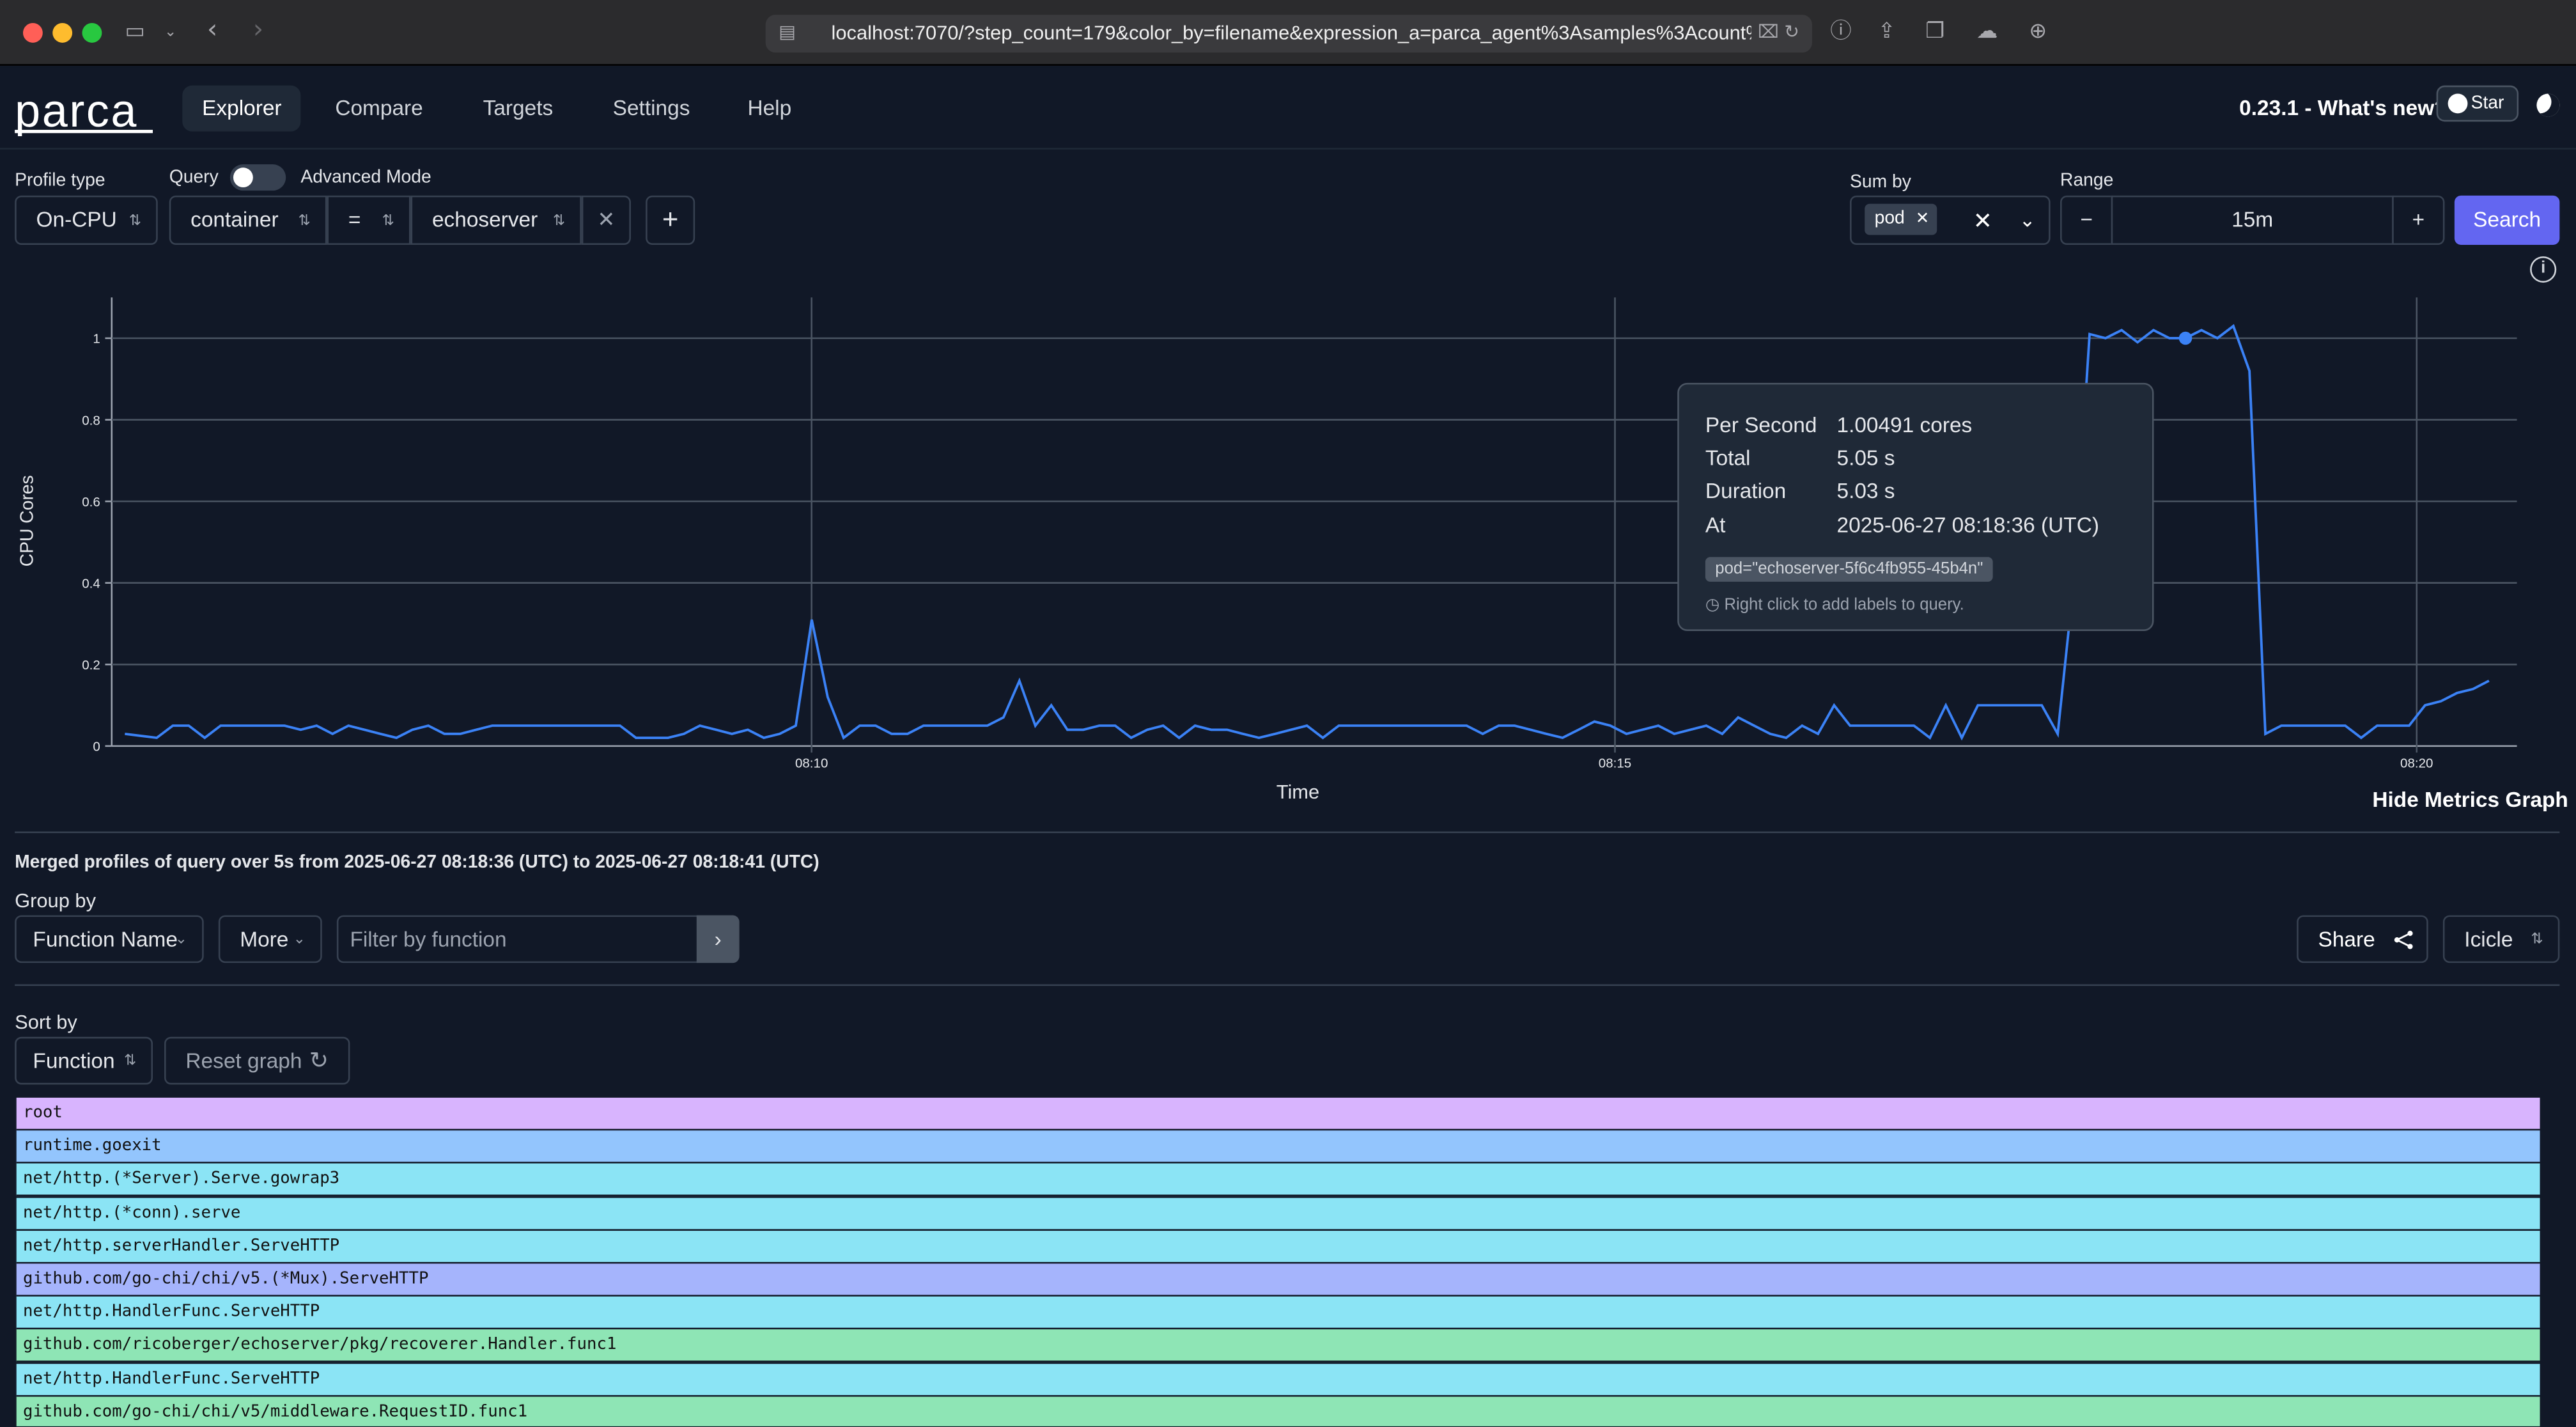 Image resolution: width=2576 pixels, height=1427 pixels. What do you see at coordinates (76, 111) in the screenshot?
I see `parca-logo: parca` at bounding box center [76, 111].